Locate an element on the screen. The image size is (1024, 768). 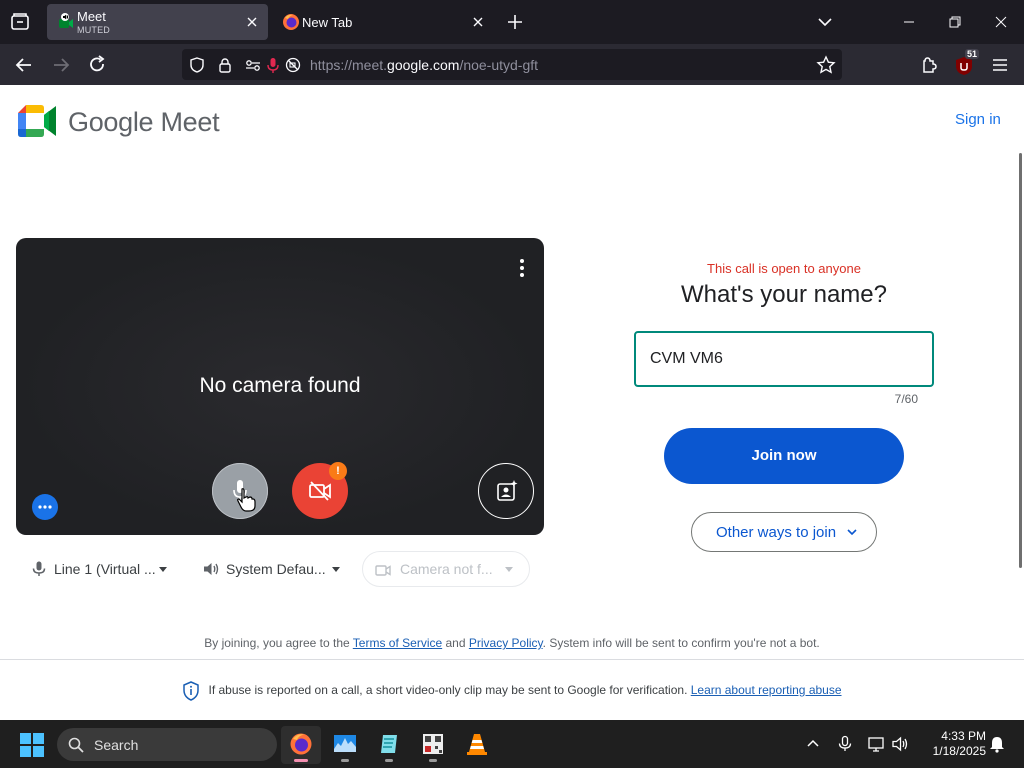
url-prefix: https://meet. is located at coordinates (349, 65).